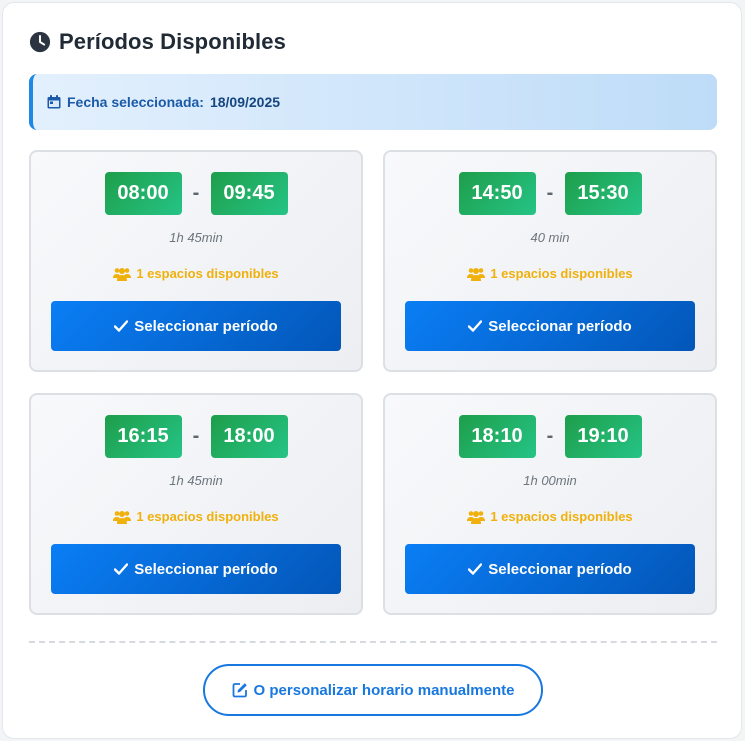  Describe the element at coordinates (497, 193) in the screenshot. I see `start-time: 14:50` at that location.